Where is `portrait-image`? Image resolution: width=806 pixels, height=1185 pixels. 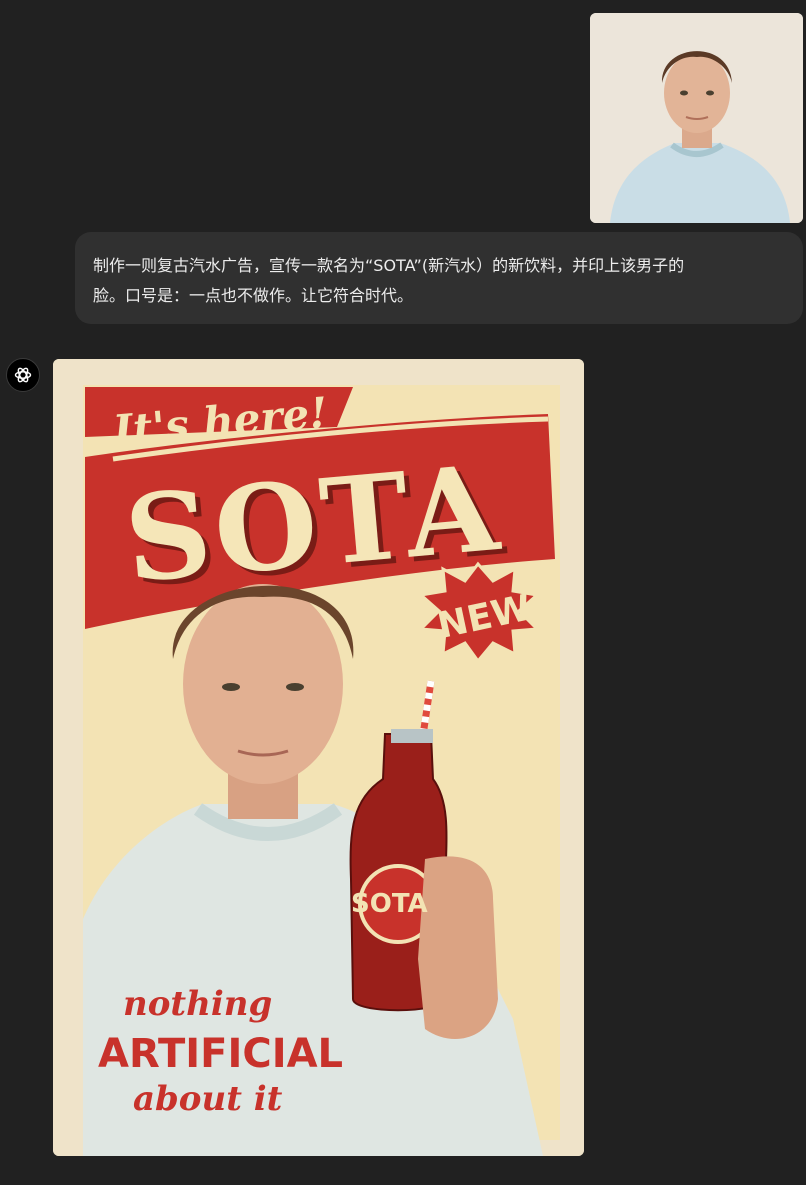 portrait-image is located at coordinates (696, 118).